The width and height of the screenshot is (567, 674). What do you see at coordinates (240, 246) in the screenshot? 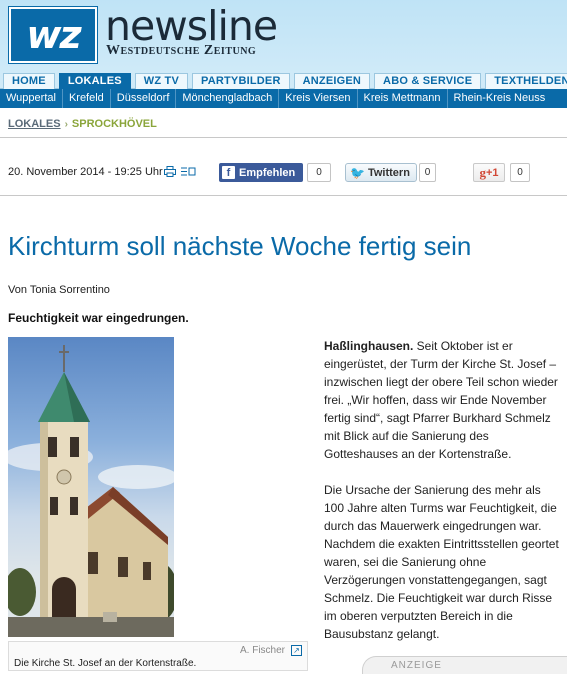
I see `article-headline: Kirchturm soll nächste Woche fertig sein` at bounding box center [240, 246].